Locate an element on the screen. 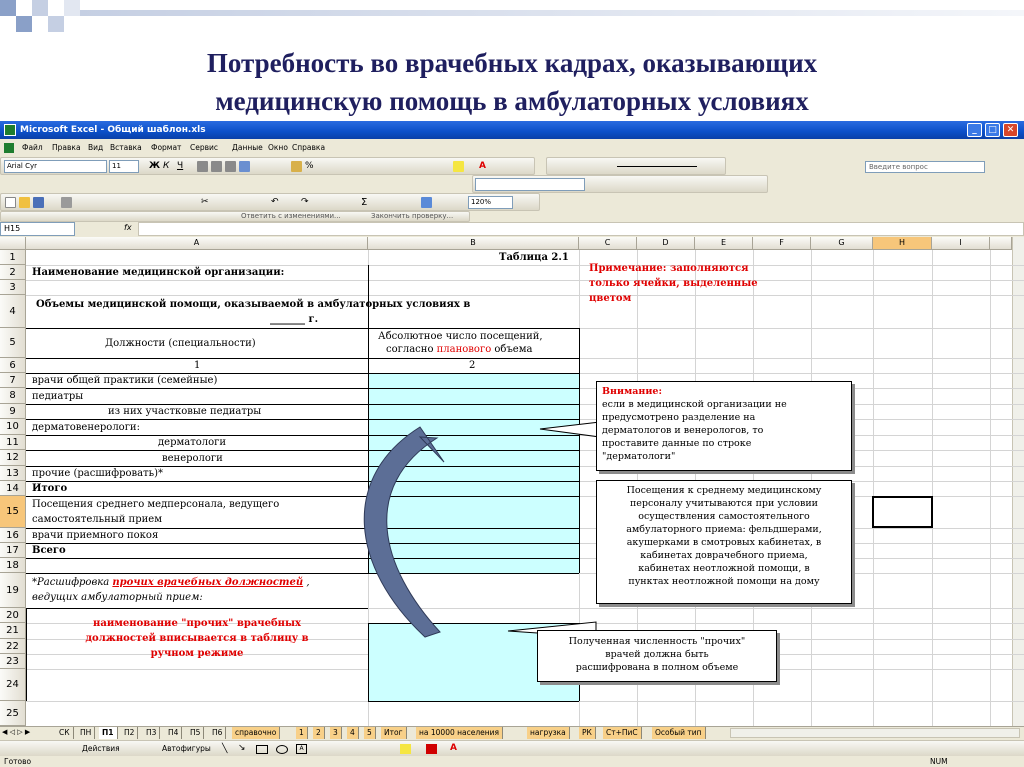 This screenshot has width=1024, height=767. name-box: H15 is located at coordinates (37, 229).